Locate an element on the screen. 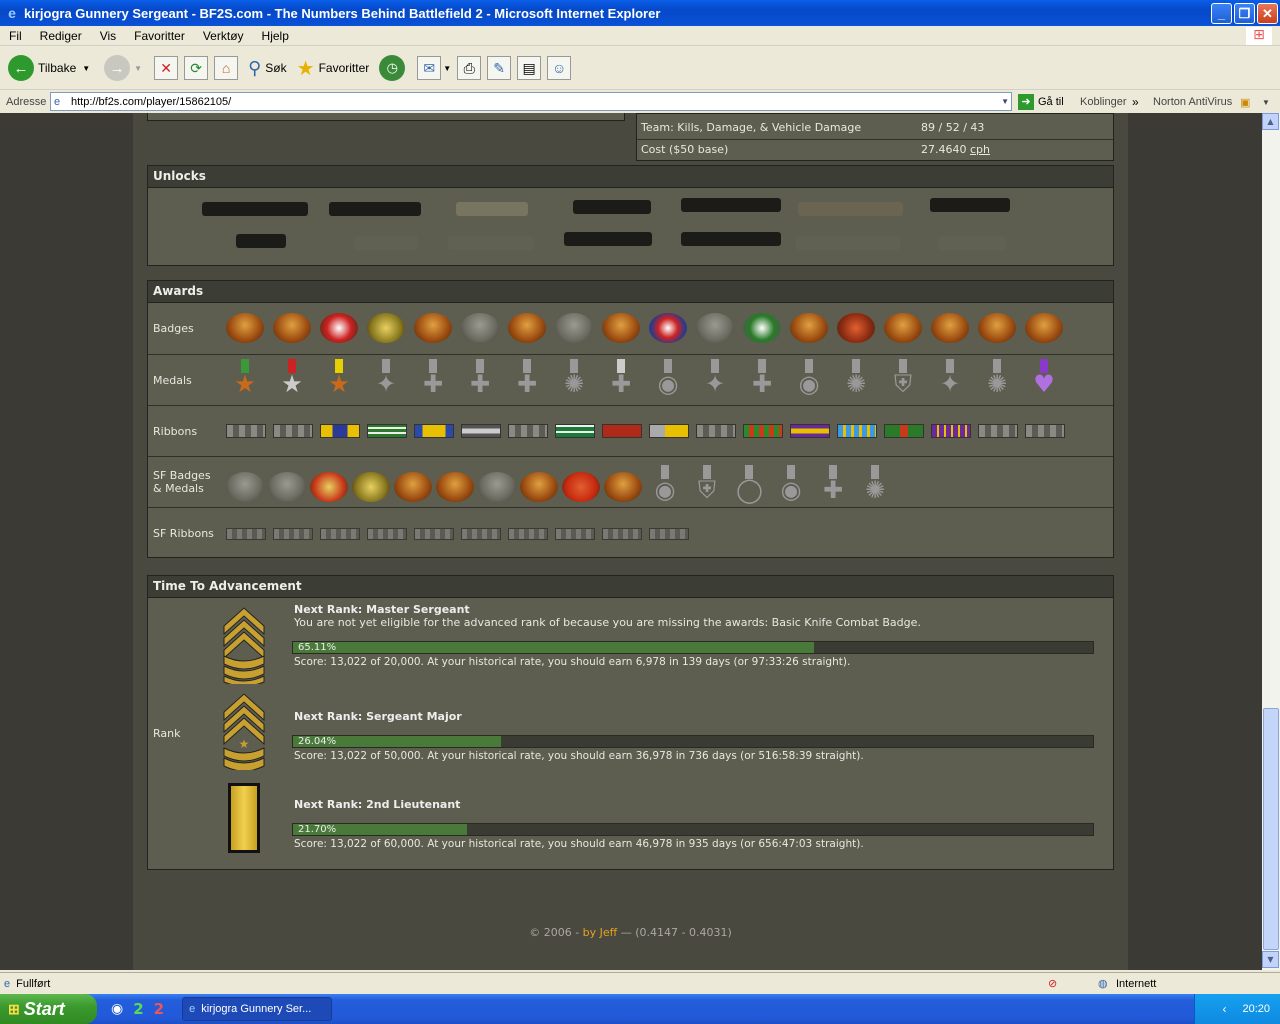 Image resolution: width=1280 pixels, height=1024 pixels. popup-blocker-icon: ⊘ is located at coordinates (1052, 983).